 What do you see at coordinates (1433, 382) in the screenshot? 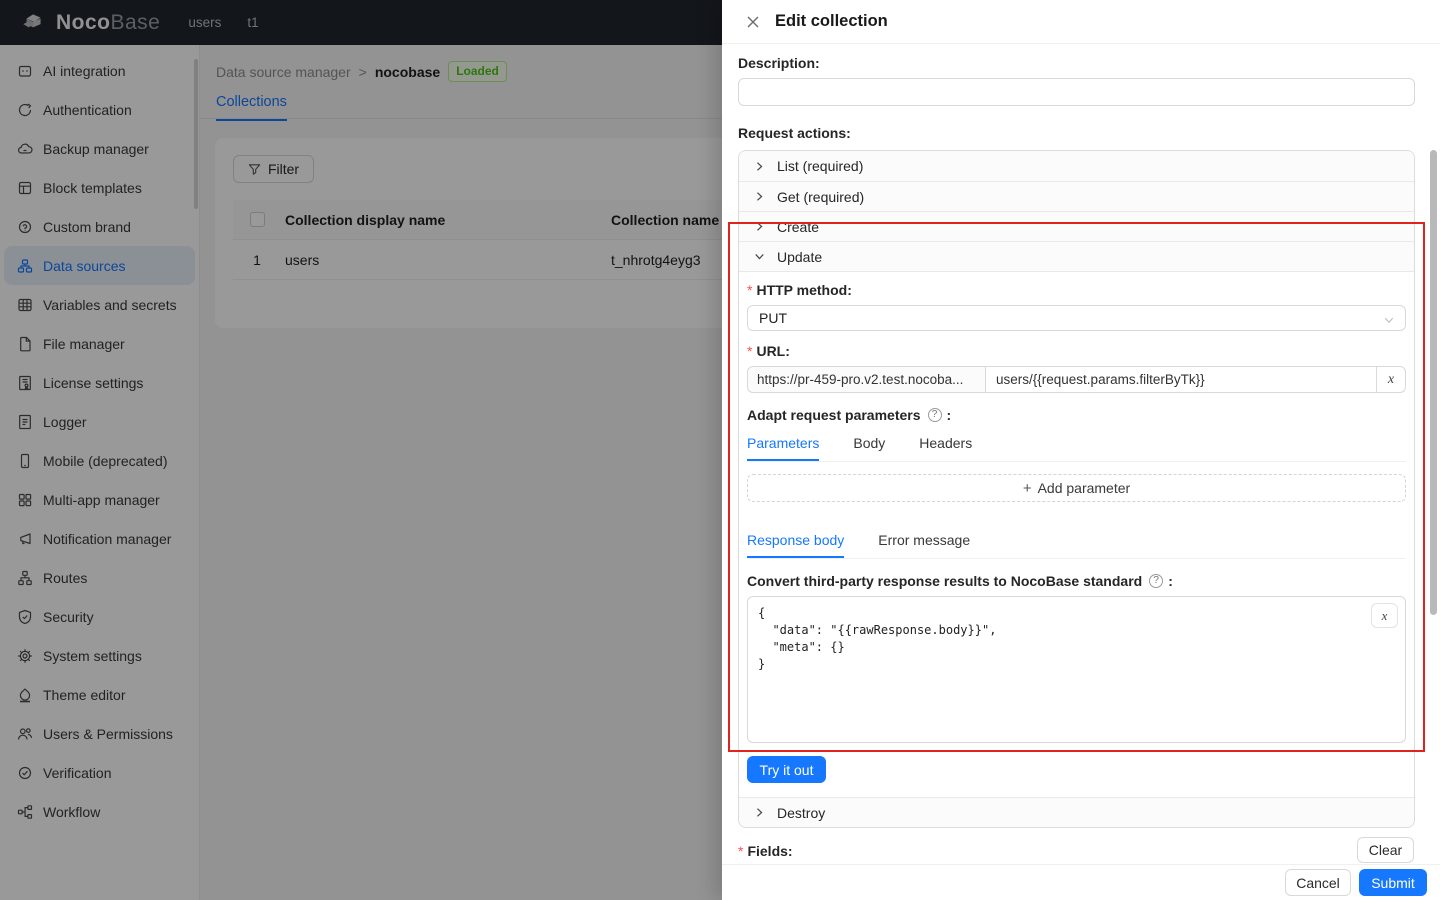
I see `drawer-scrollbar` at bounding box center [1433, 382].